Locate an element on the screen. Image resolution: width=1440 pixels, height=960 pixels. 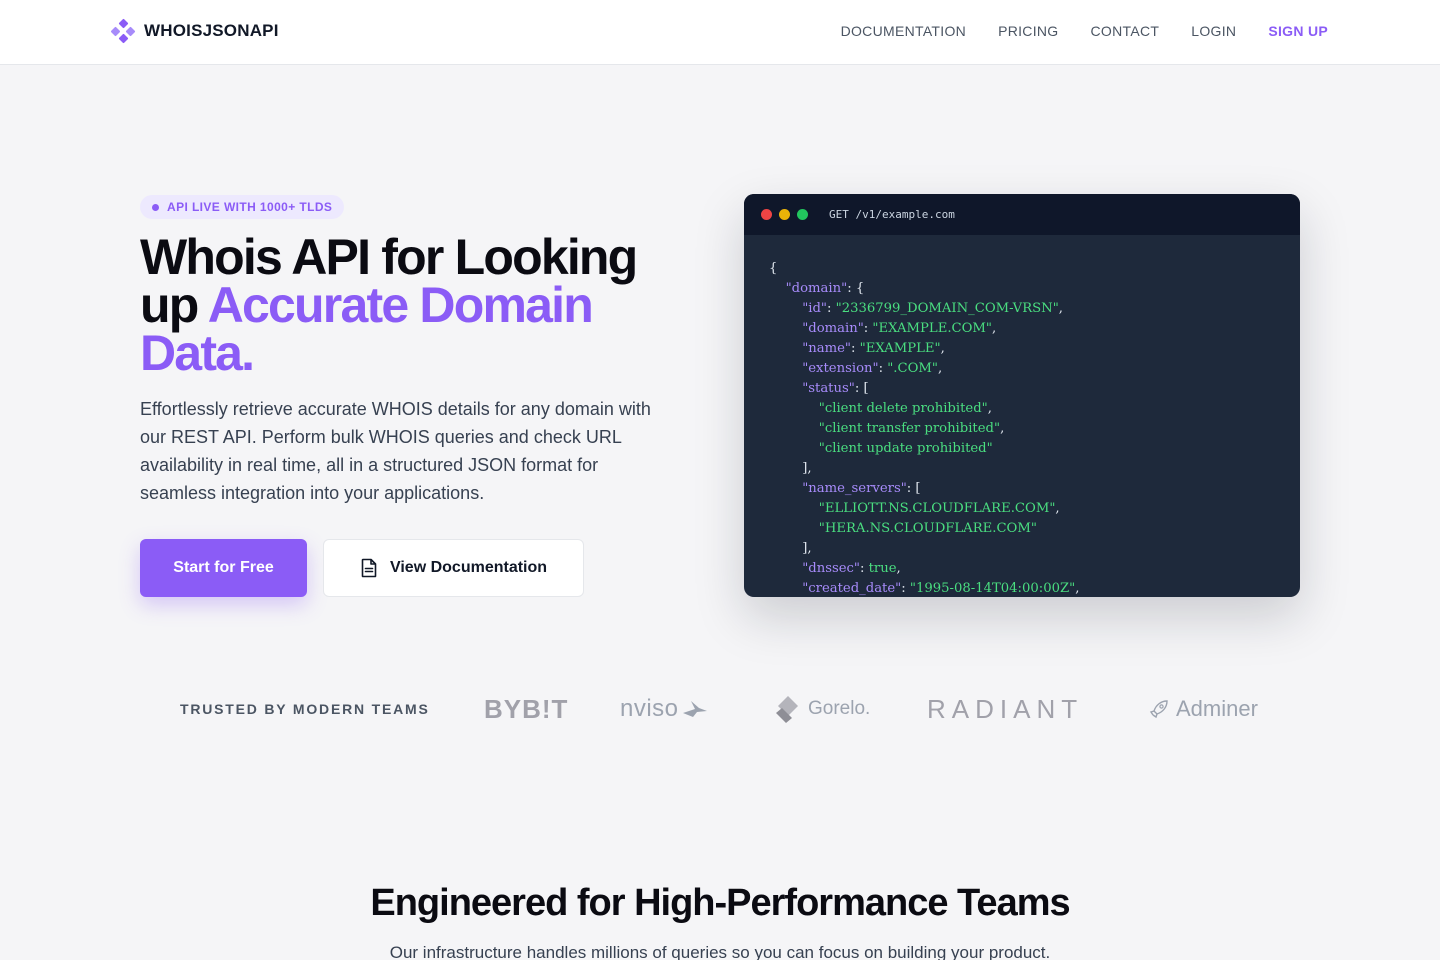
code-line: "extension": ".COM", is located at coordinates (1034, 369).